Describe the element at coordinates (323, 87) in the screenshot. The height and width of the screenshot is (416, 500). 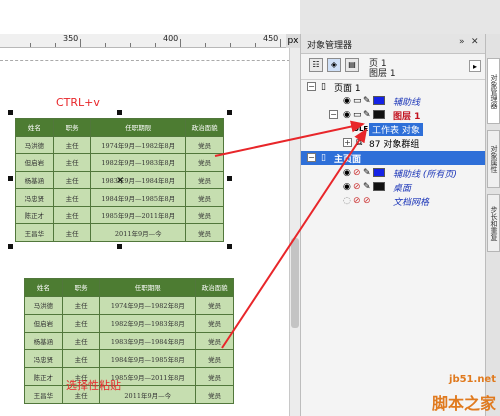
I see `page-icon: ▯` at that location.